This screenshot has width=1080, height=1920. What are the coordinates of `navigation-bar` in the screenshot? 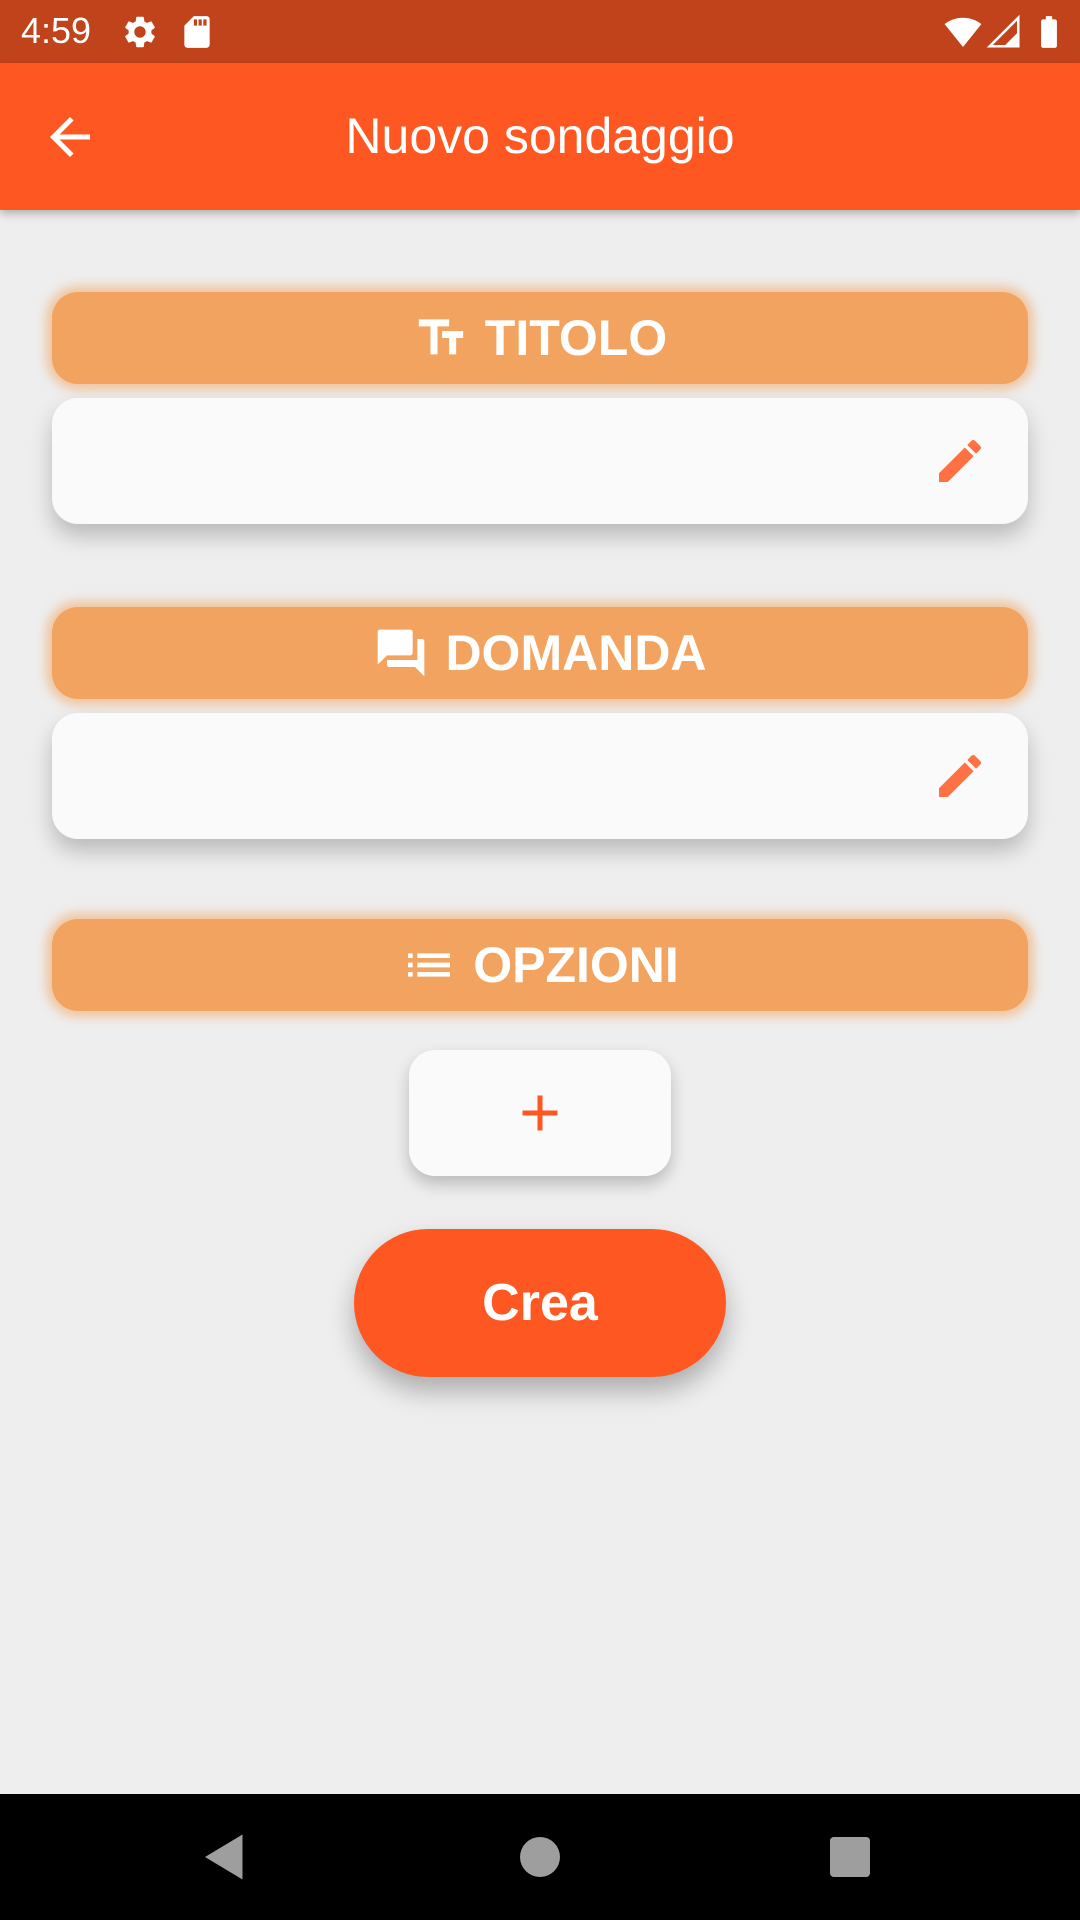 It's located at (540, 1857).